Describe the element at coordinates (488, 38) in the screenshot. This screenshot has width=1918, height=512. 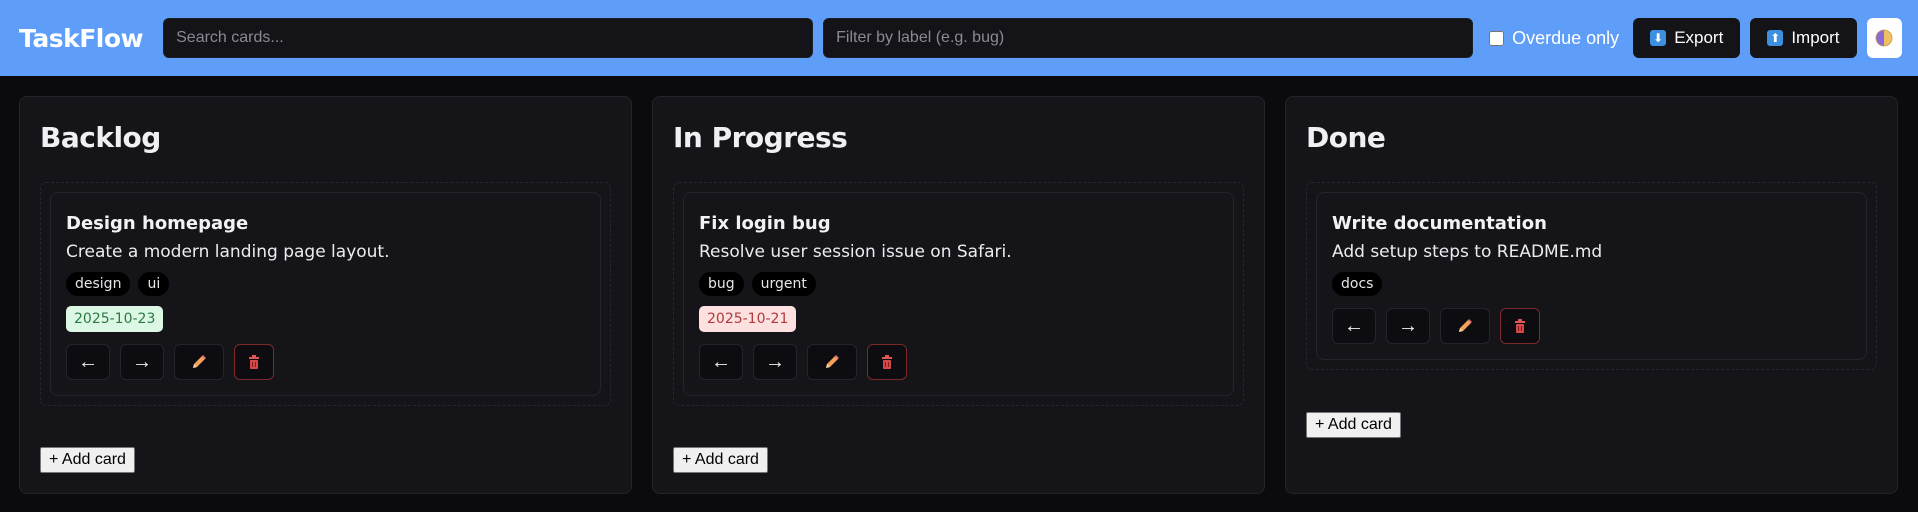
I see `search-input` at that location.